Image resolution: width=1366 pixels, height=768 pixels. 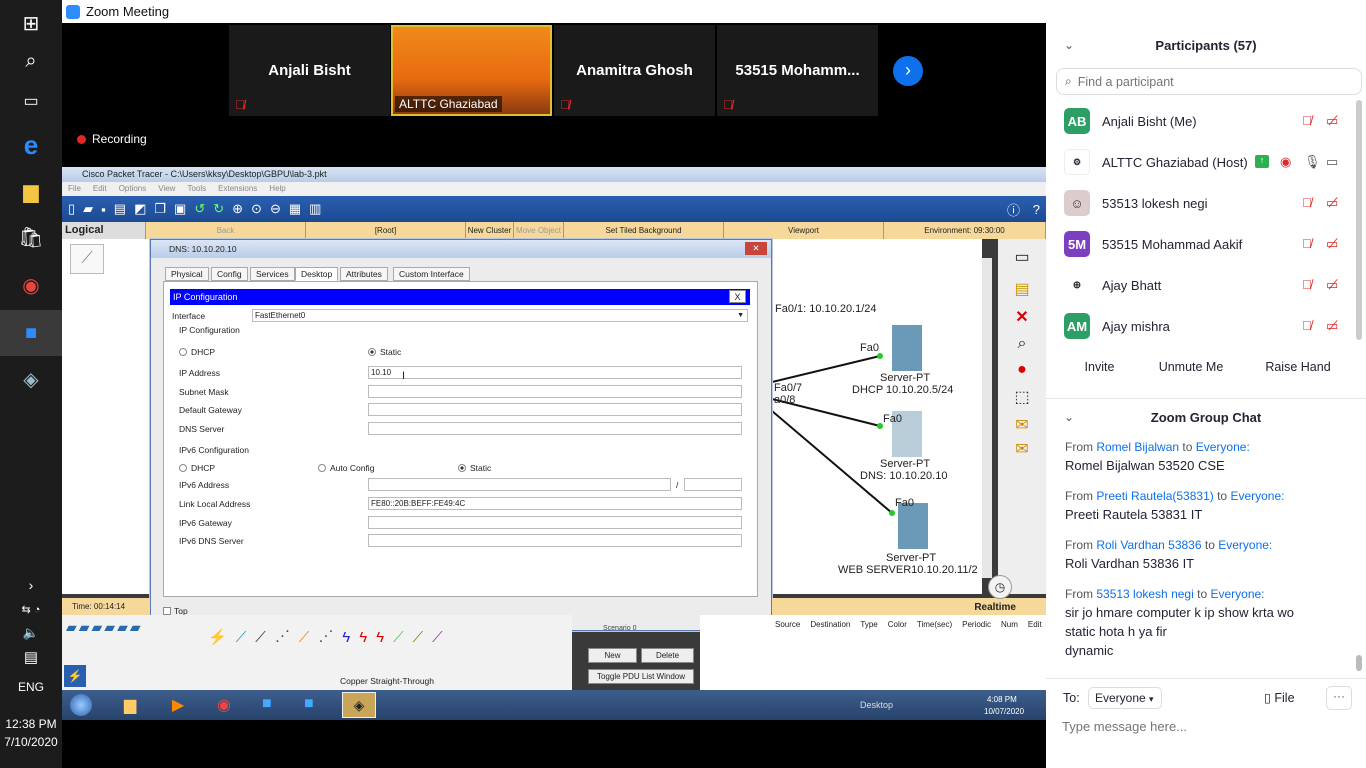 What do you see at coordinates (74, 189) in the screenshot?
I see `menu-file: File` at bounding box center [74, 189].